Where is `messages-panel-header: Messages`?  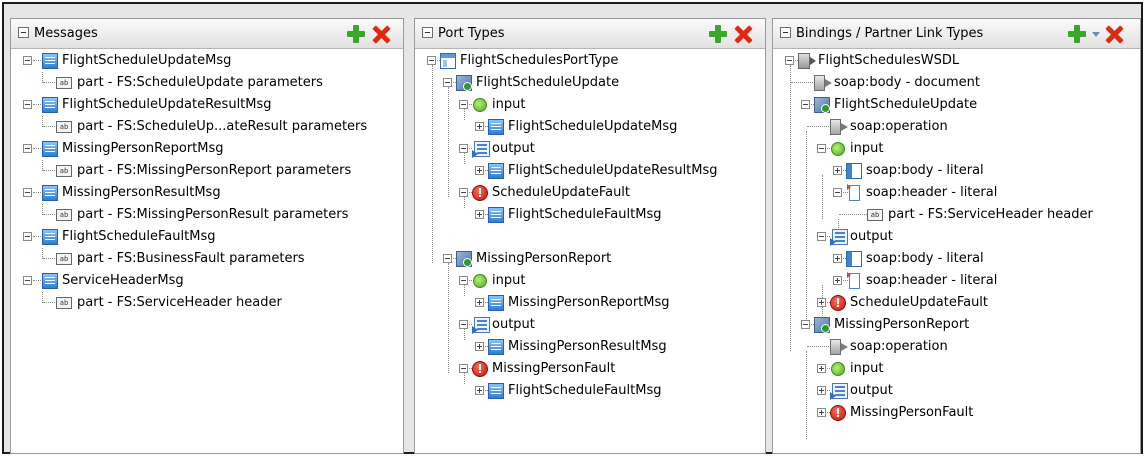 messages-panel-header: Messages is located at coordinates (207, 34).